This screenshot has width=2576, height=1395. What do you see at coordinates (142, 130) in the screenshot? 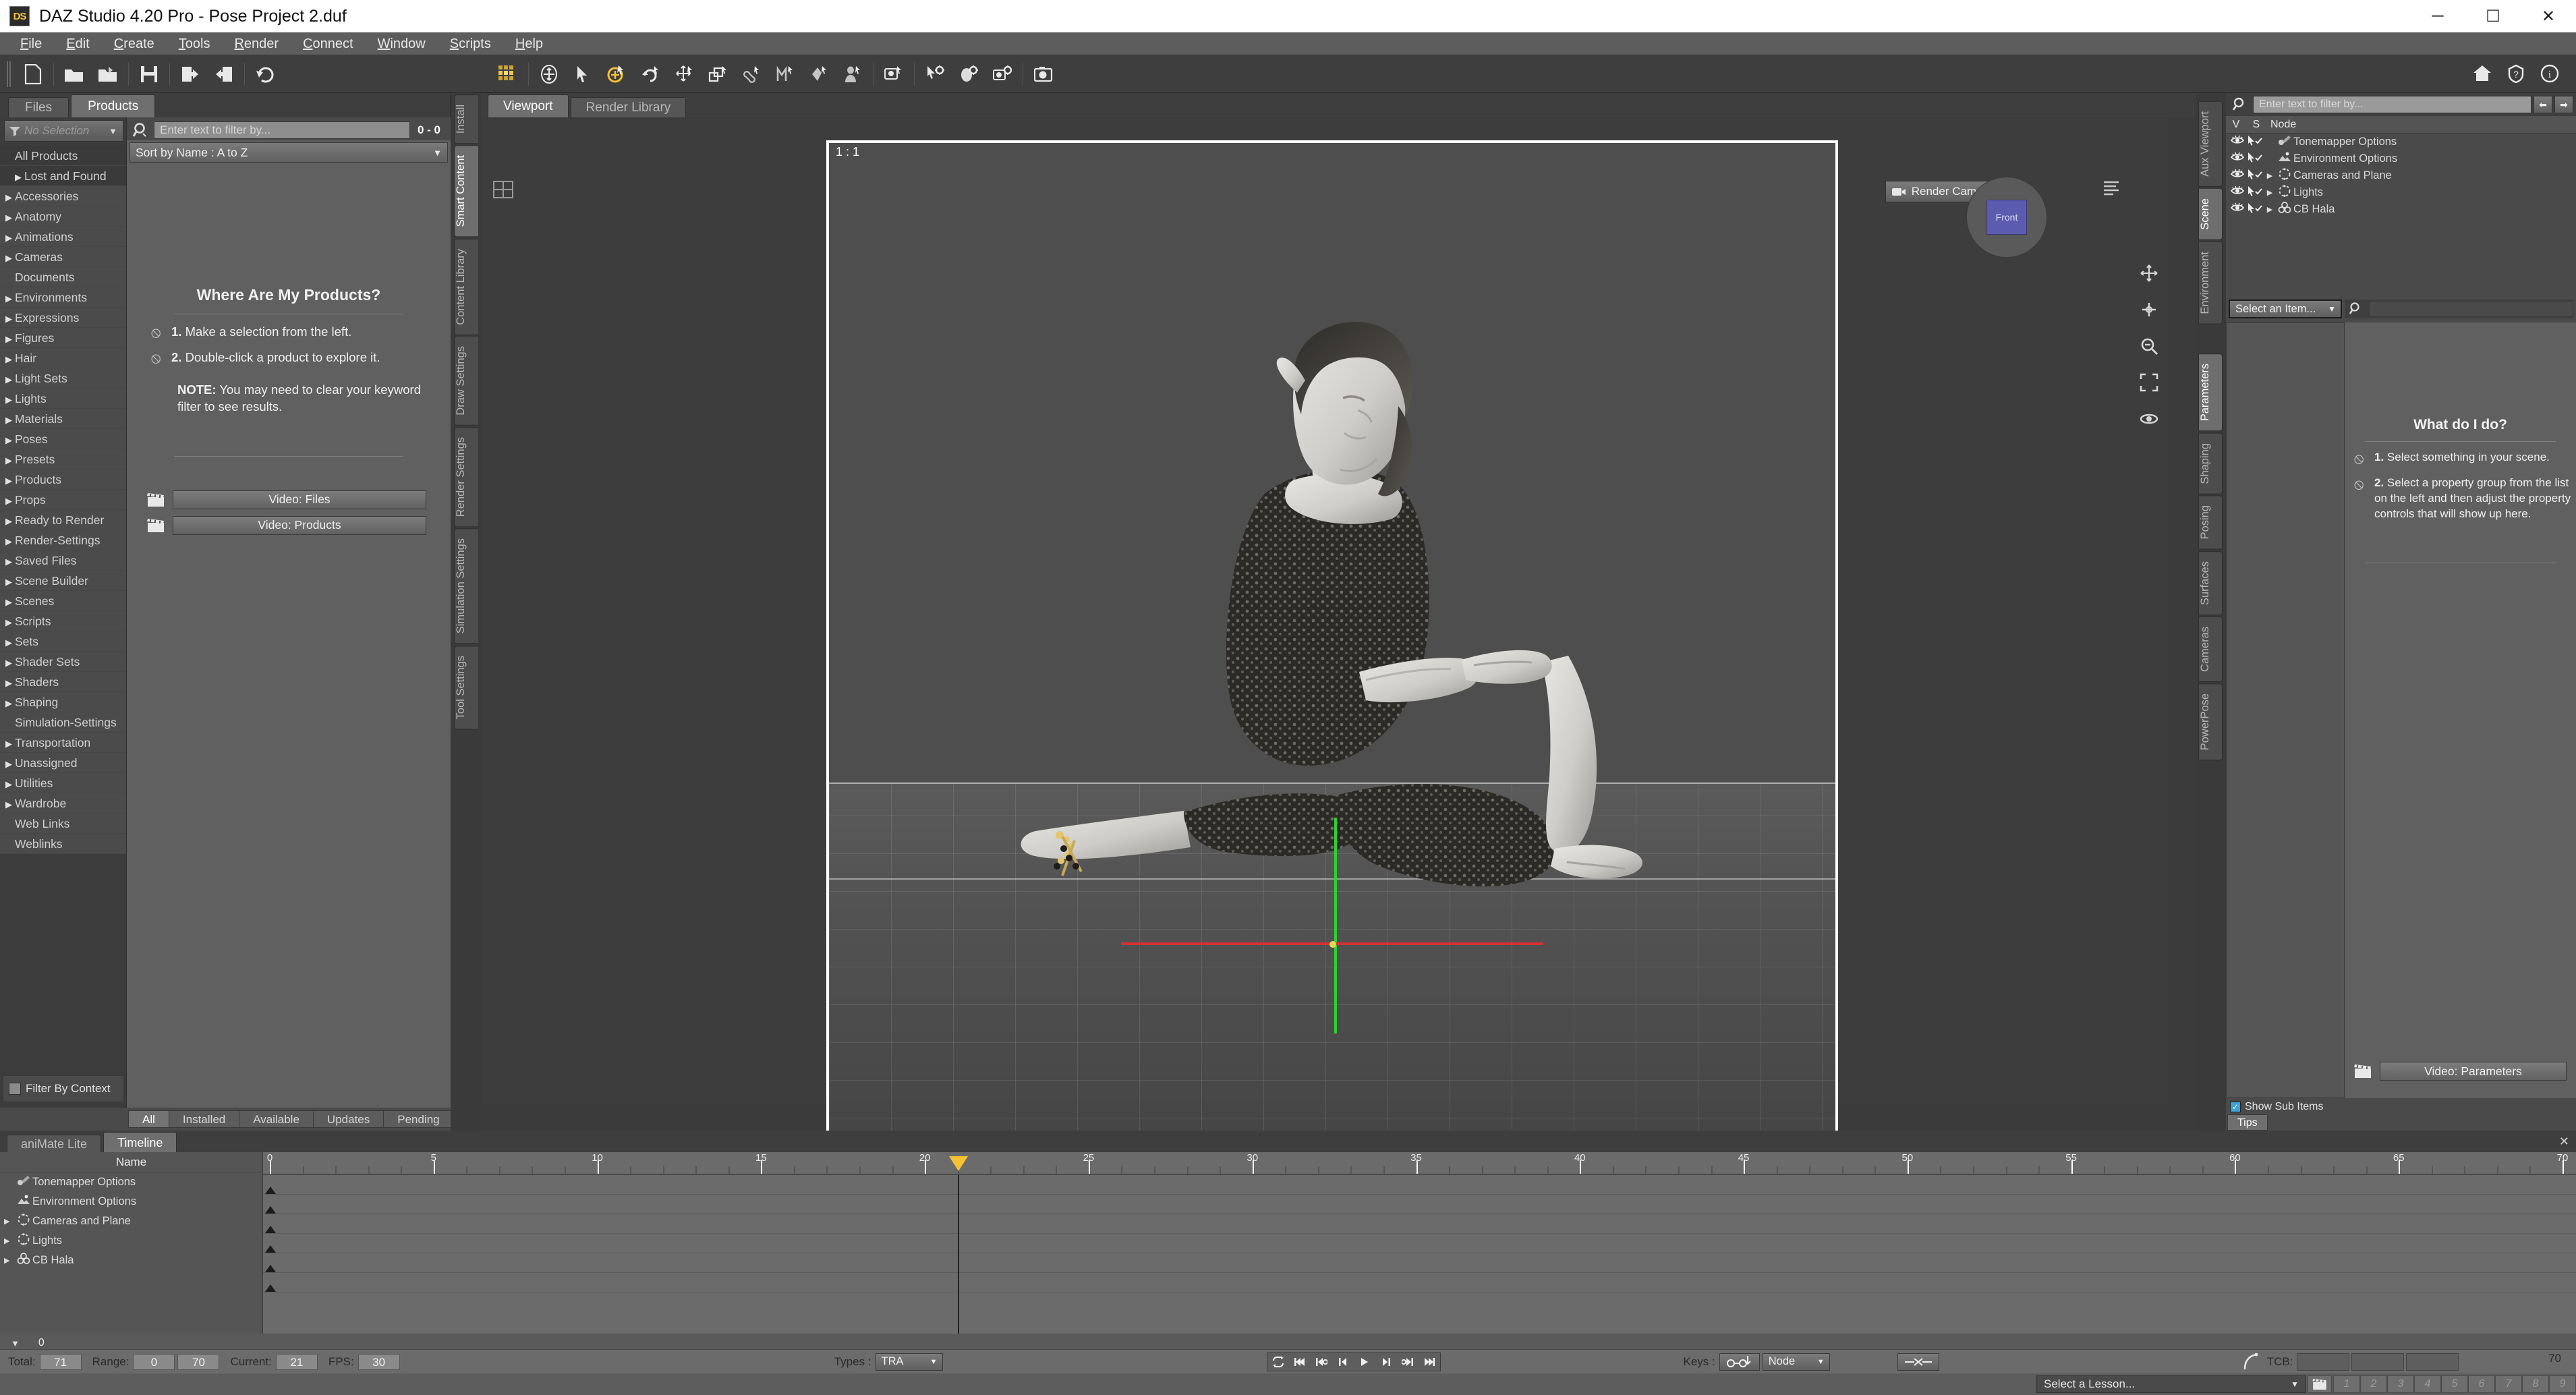
I see `search-icon` at bounding box center [142, 130].